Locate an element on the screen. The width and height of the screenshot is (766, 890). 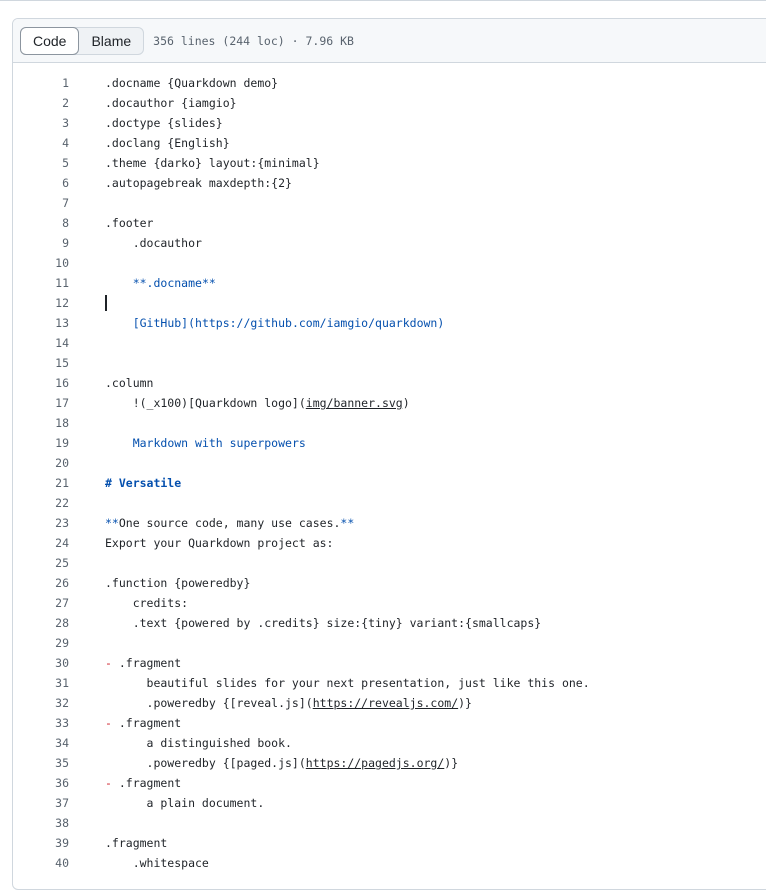
line-number: 24 is located at coordinates (41, 543).